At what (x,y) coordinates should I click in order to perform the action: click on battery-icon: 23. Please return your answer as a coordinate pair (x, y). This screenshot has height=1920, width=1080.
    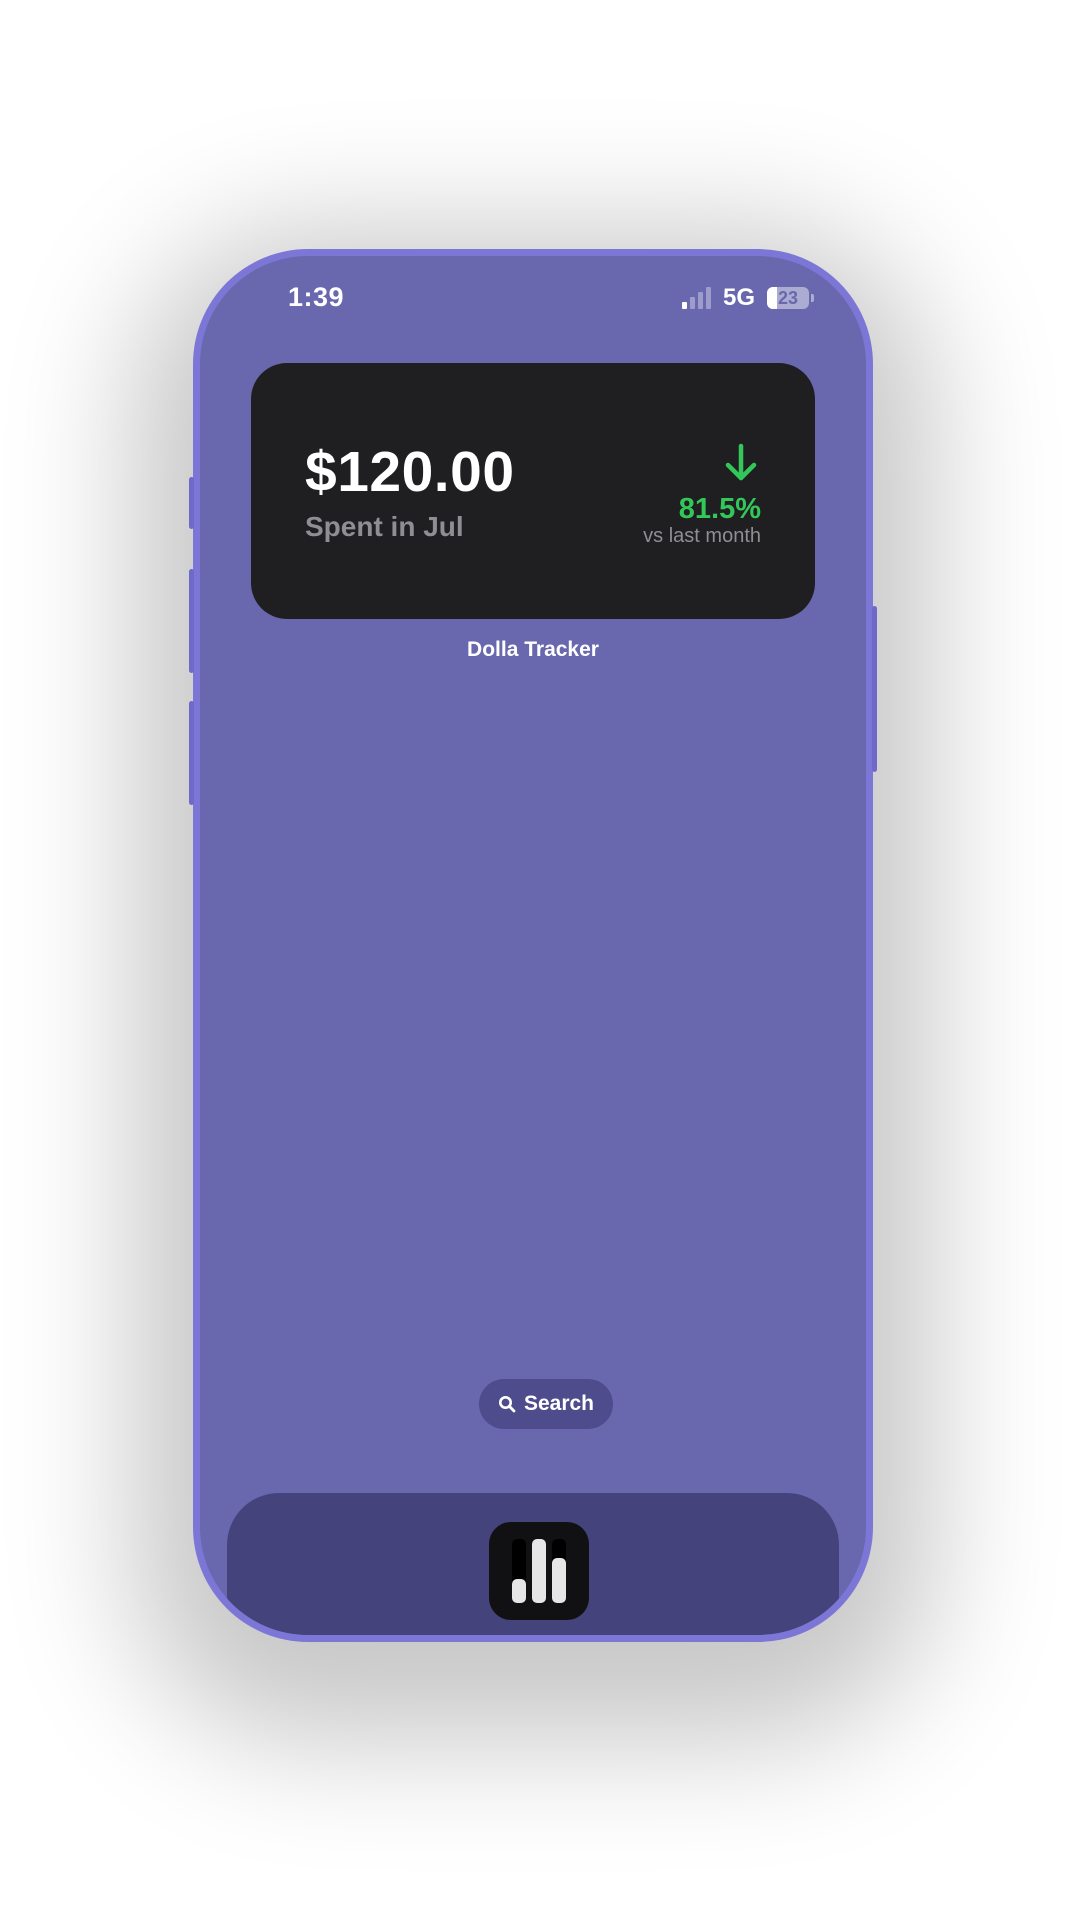
    Looking at the image, I should click on (788, 298).